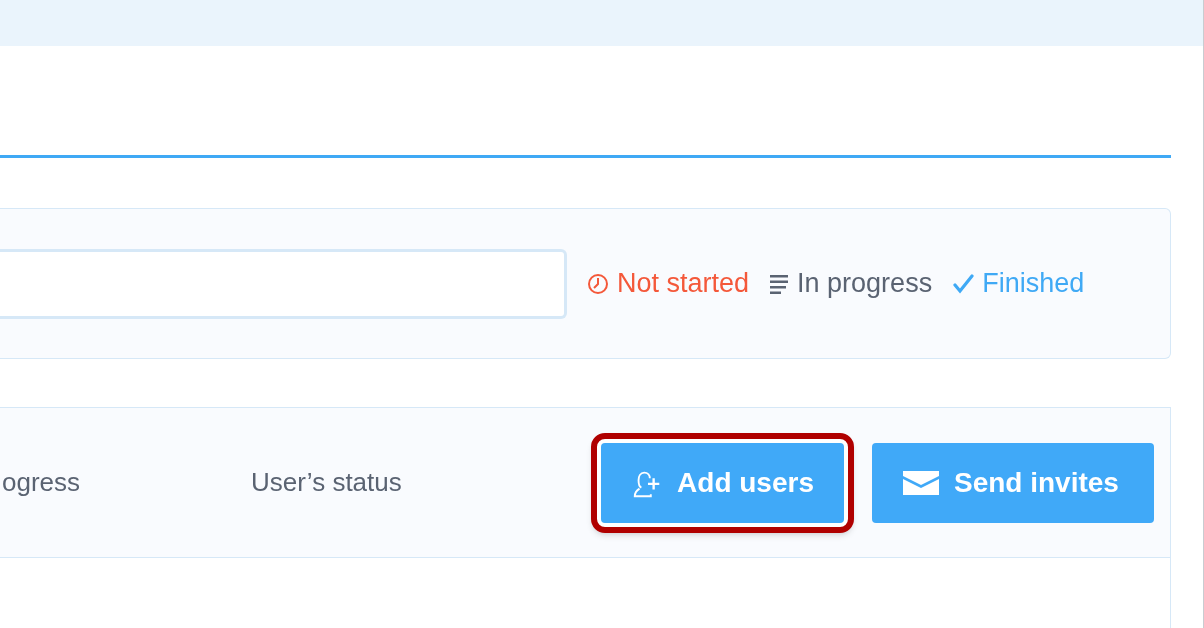 The height and width of the screenshot is (628, 1204). What do you see at coordinates (1033, 284) in the screenshot?
I see `status-label: Finished` at bounding box center [1033, 284].